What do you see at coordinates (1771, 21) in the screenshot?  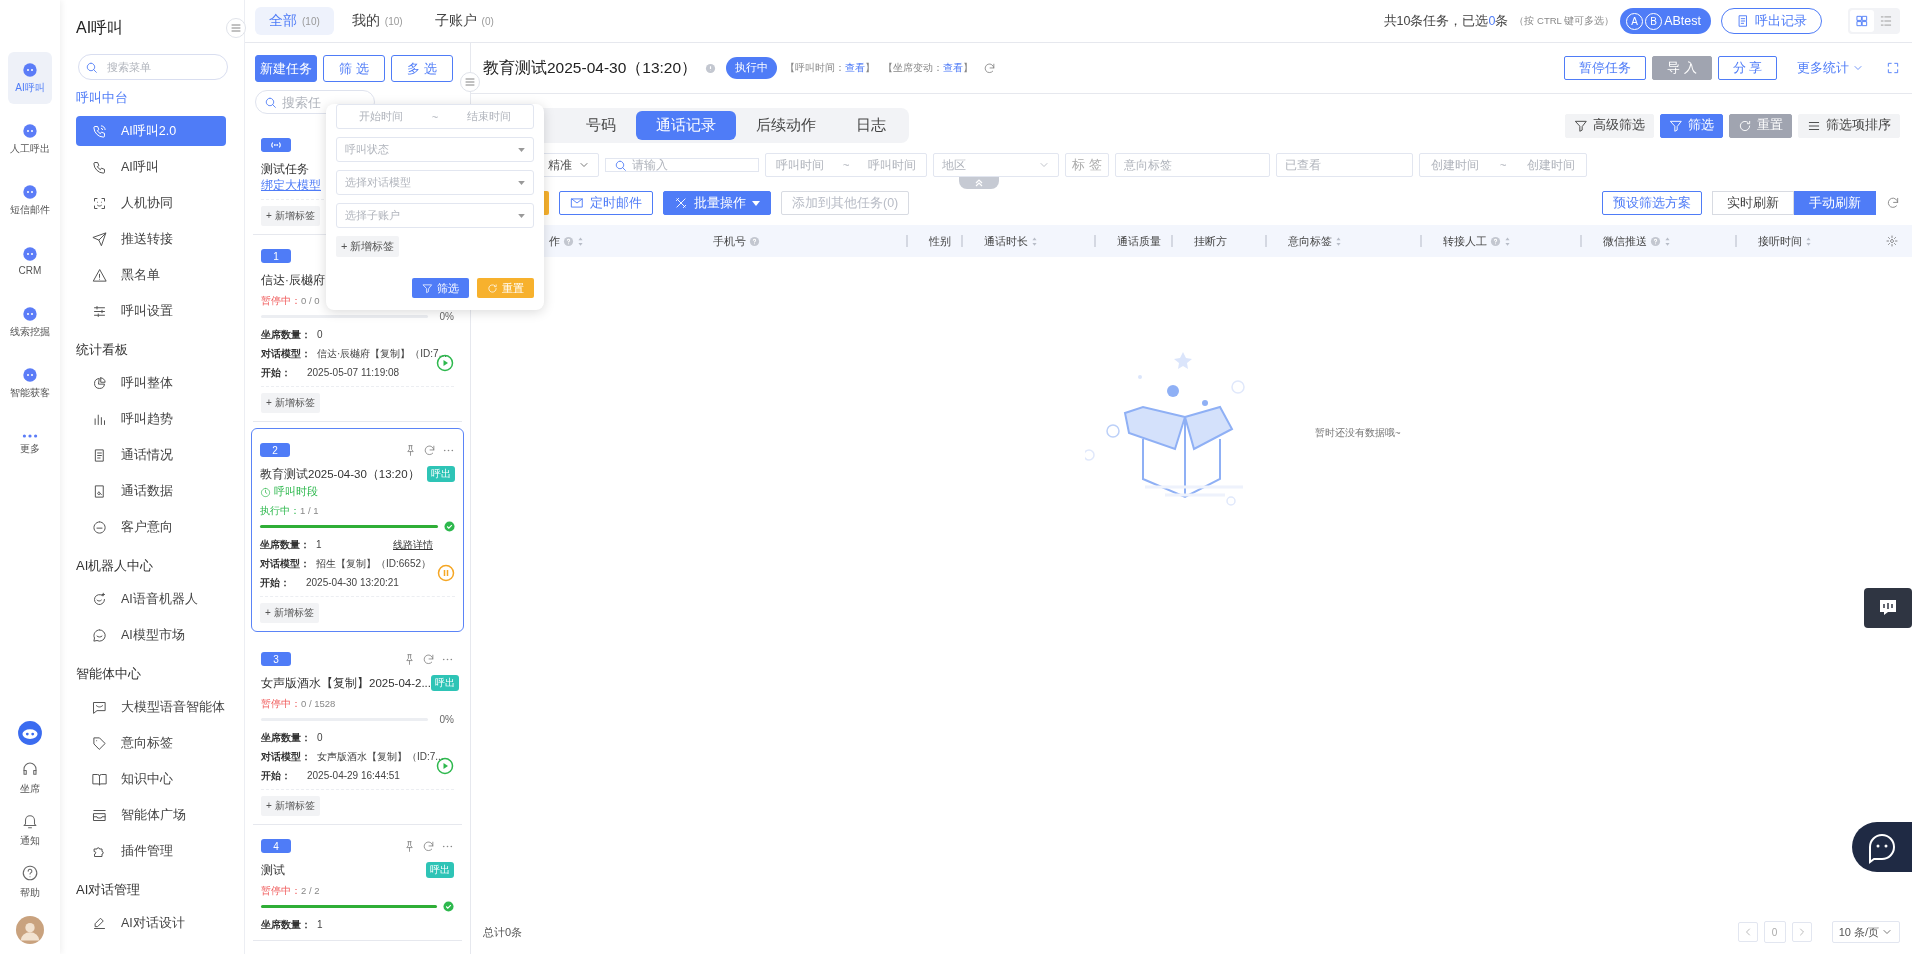 I see `call-records-button: 呼出记录` at bounding box center [1771, 21].